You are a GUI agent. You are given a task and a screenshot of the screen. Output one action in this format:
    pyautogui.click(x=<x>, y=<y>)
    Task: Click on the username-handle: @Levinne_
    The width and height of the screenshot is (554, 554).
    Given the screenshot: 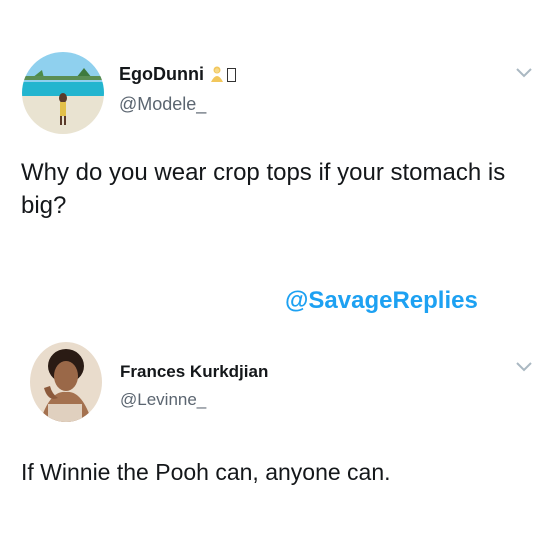 What is the action you would take?
    pyautogui.click(x=163, y=400)
    